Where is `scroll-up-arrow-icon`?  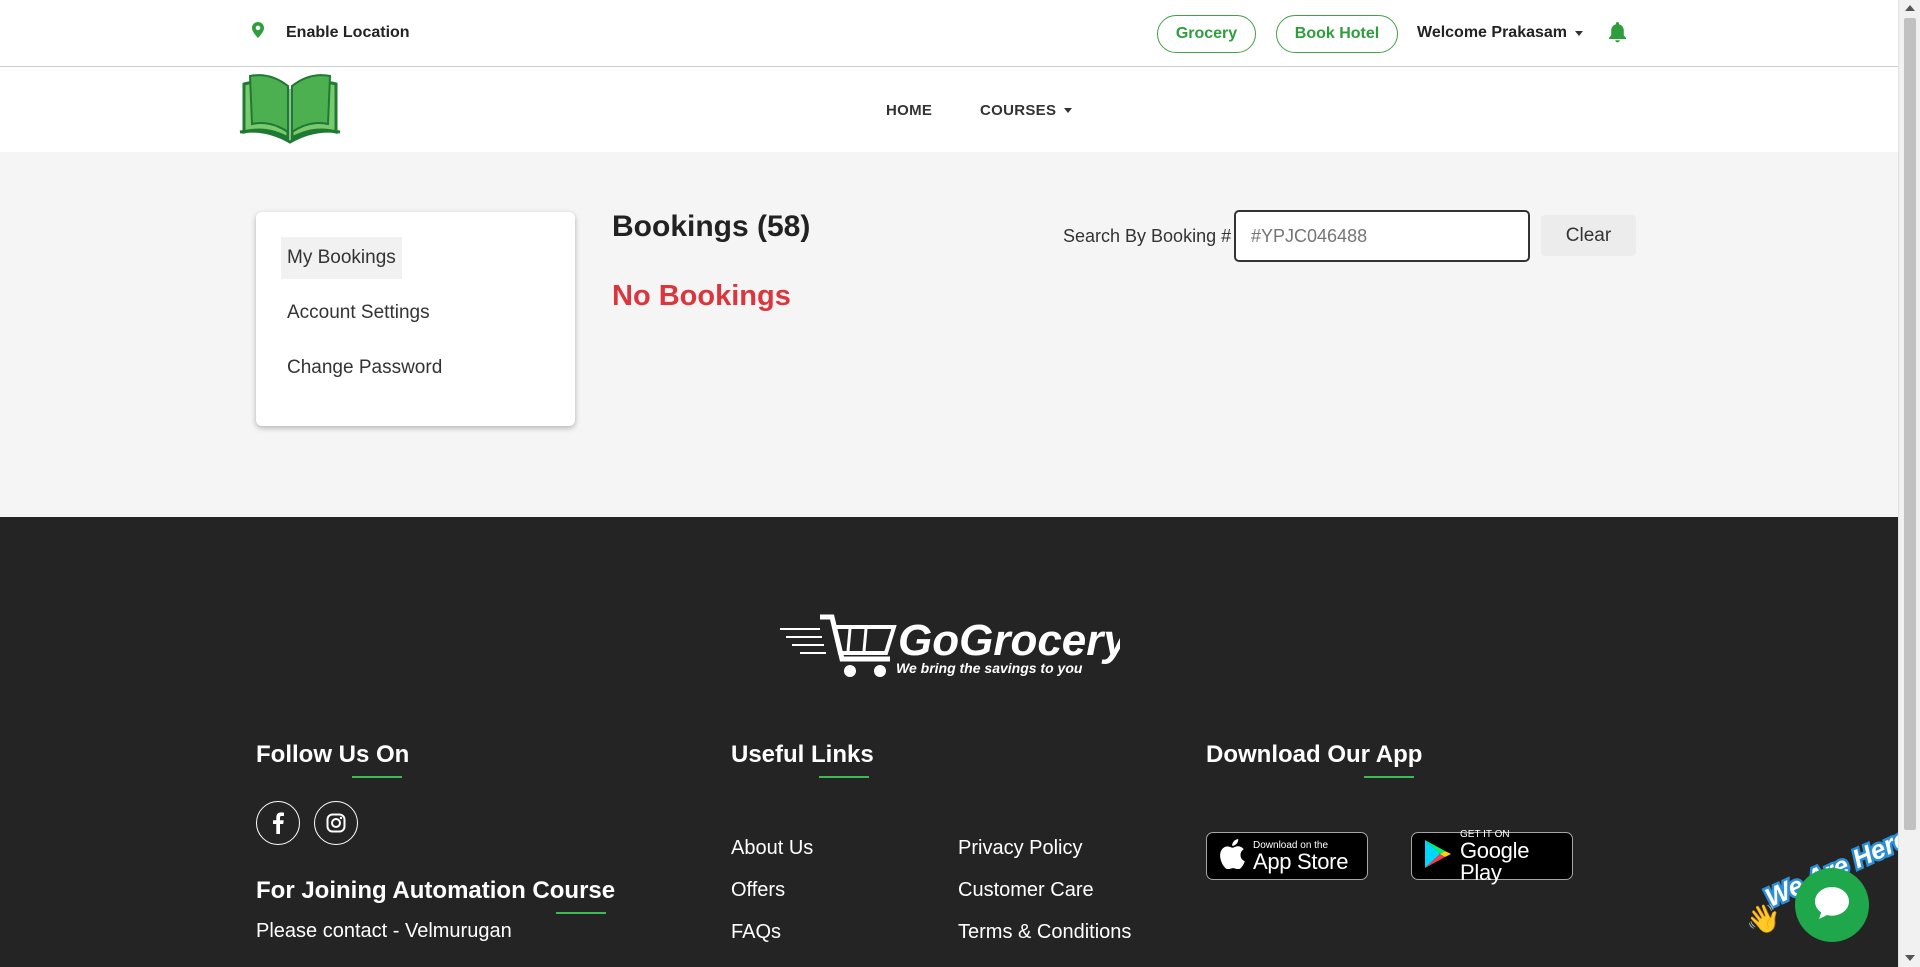 scroll-up-arrow-icon is located at coordinates (1910, 8).